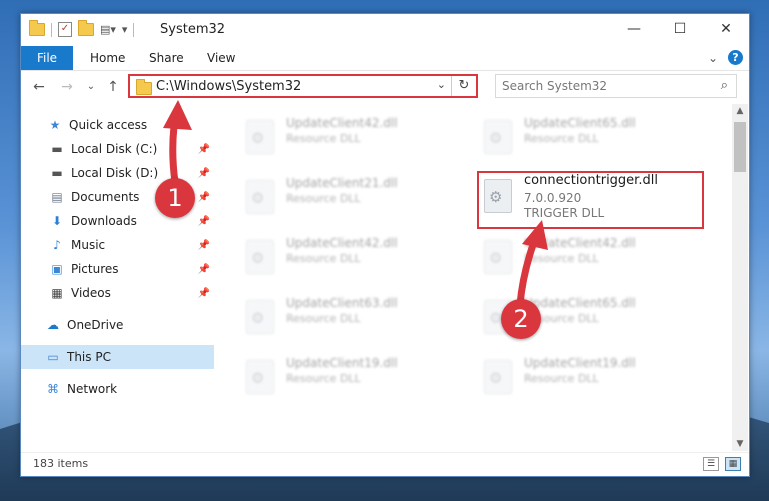 Image resolution: width=769 pixels, height=501 pixels. What do you see at coordinates (86, 28) in the screenshot?
I see `new-folder-icon` at bounding box center [86, 28].